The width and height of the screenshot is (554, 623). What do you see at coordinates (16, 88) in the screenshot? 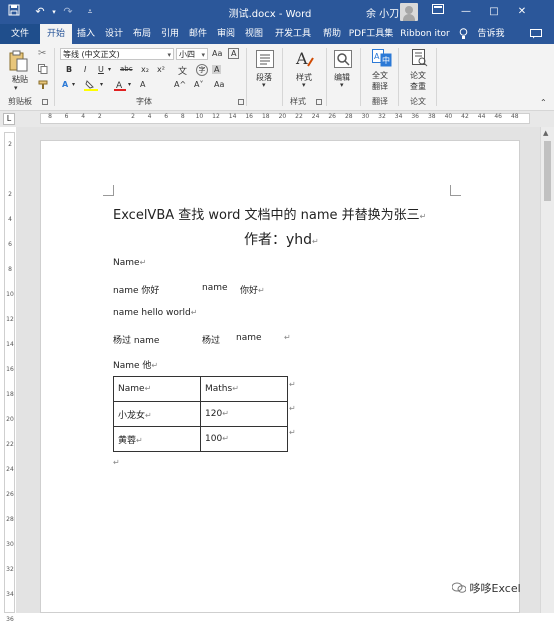
I see `paste-dropdown-icon: ▾` at bounding box center [16, 88].